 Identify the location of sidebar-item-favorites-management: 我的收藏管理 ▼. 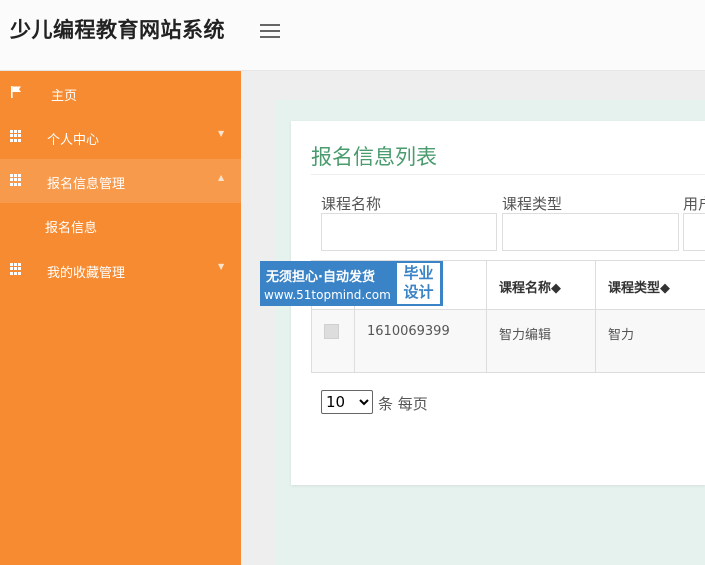
(120, 270).